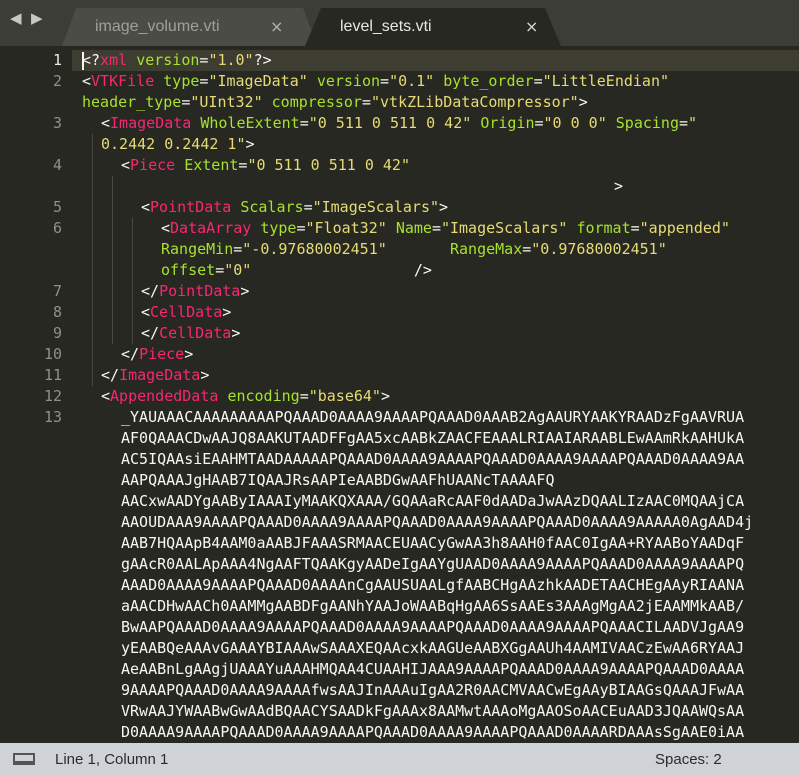  What do you see at coordinates (52, 396) in the screenshot?
I see `line-number: 12` at bounding box center [52, 396].